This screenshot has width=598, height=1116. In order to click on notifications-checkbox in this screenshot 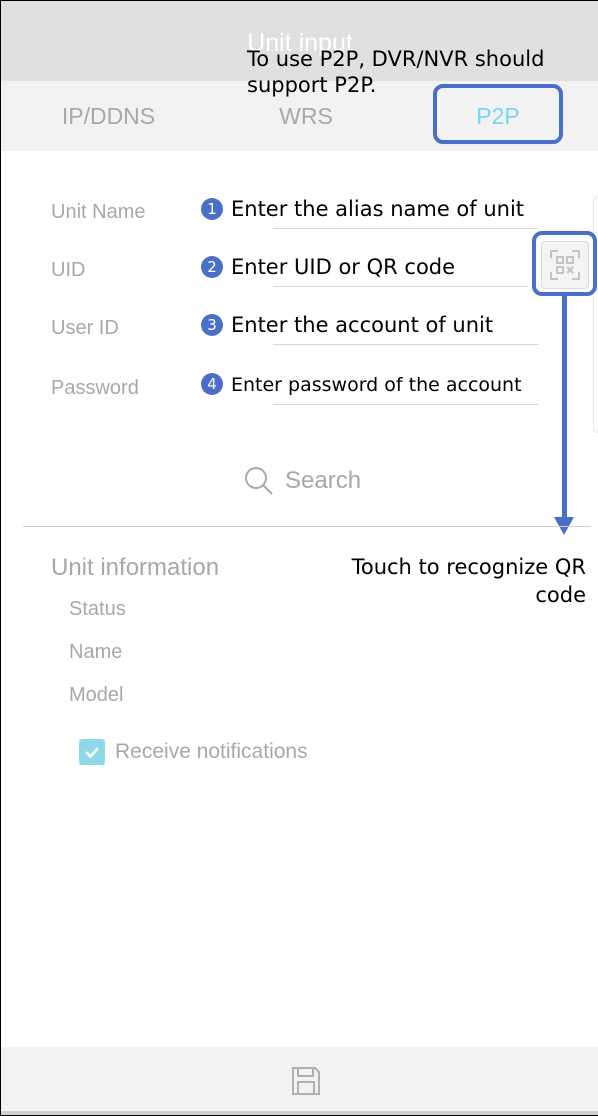, I will do `click(92, 752)`.